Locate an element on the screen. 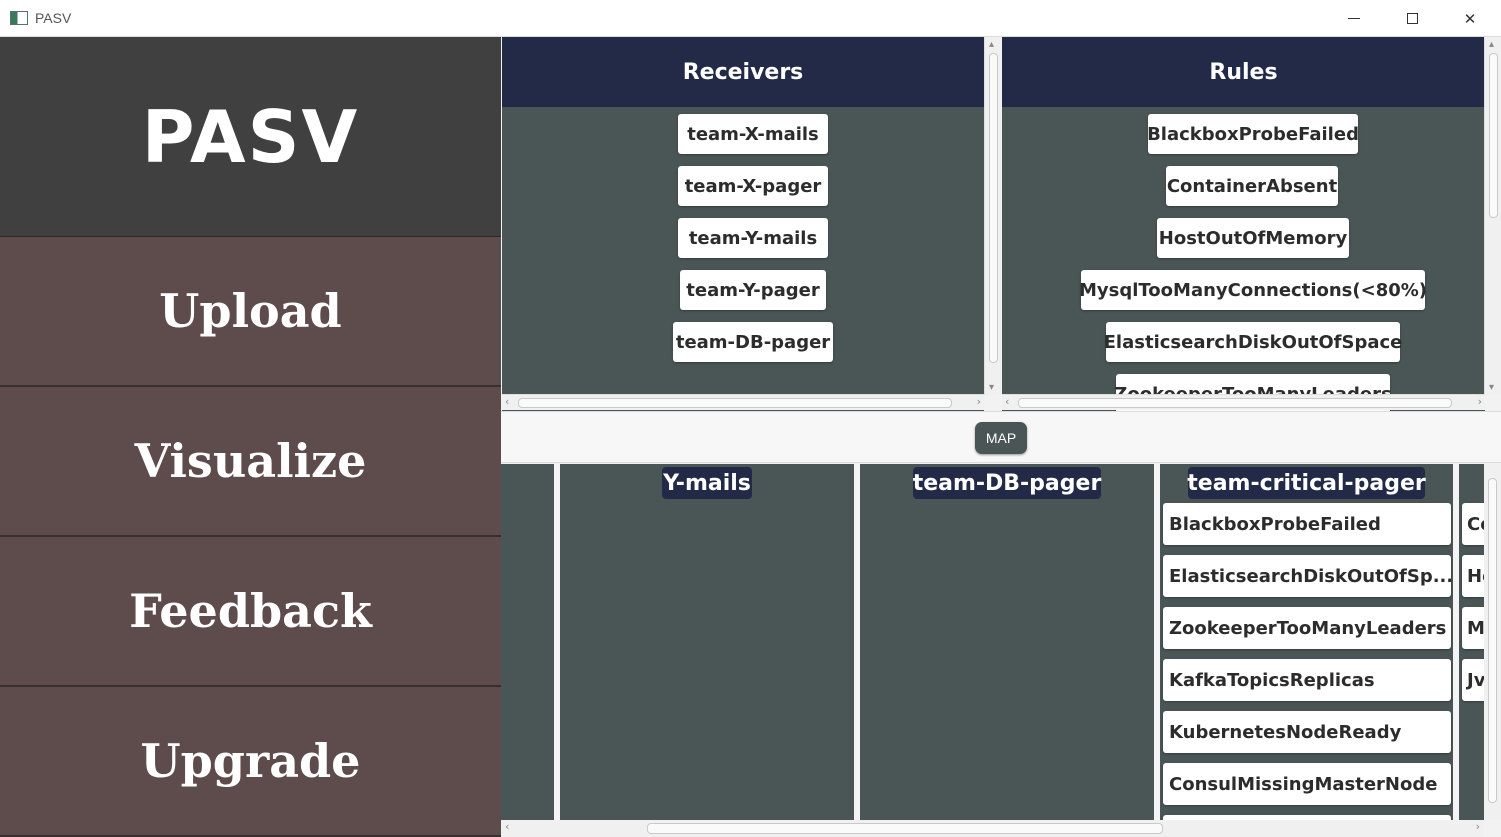 This screenshot has width=1501, height=837. rule-chip: HostOutOfMemory is located at coordinates (1253, 238).